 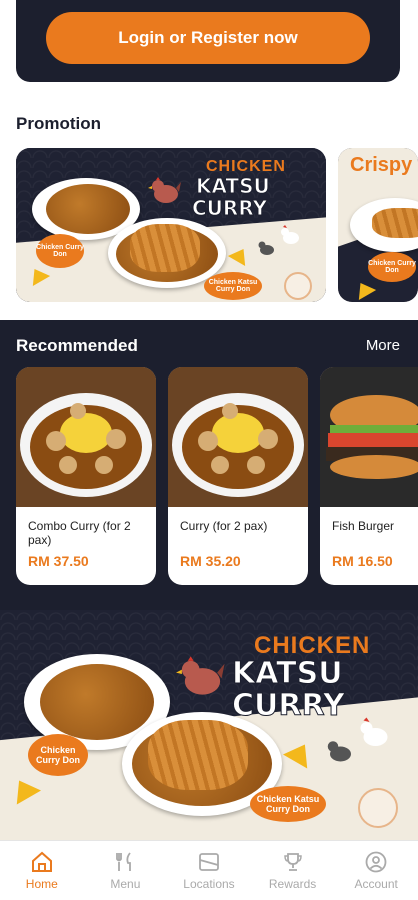 What do you see at coordinates (125, 884) in the screenshot?
I see `nav-label: Menu` at bounding box center [125, 884].